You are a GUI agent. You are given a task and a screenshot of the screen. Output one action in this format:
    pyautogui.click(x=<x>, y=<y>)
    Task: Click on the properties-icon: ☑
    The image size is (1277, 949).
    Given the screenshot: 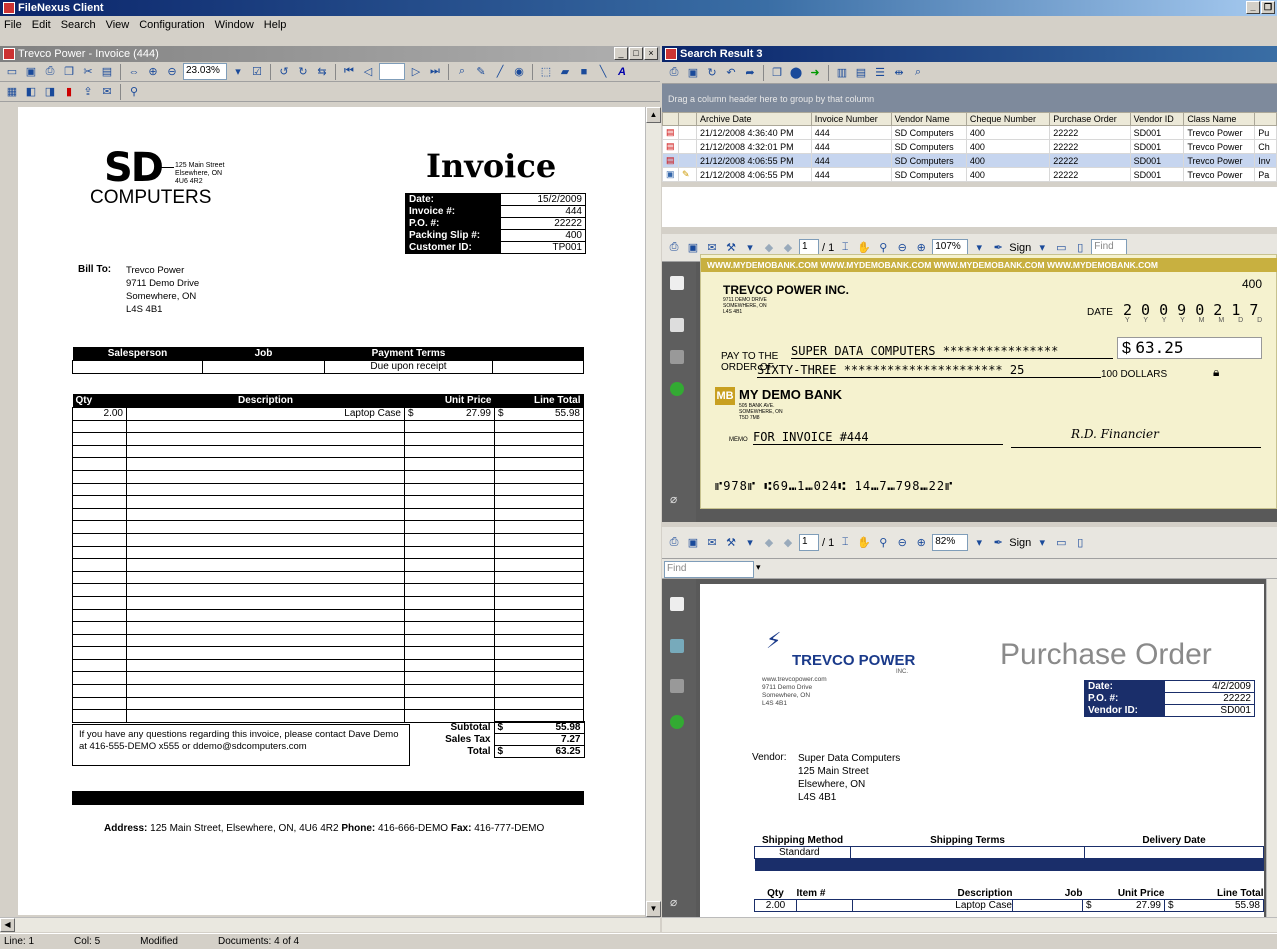 What is the action you would take?
    pyautogui.click(x=257, y=72)
    